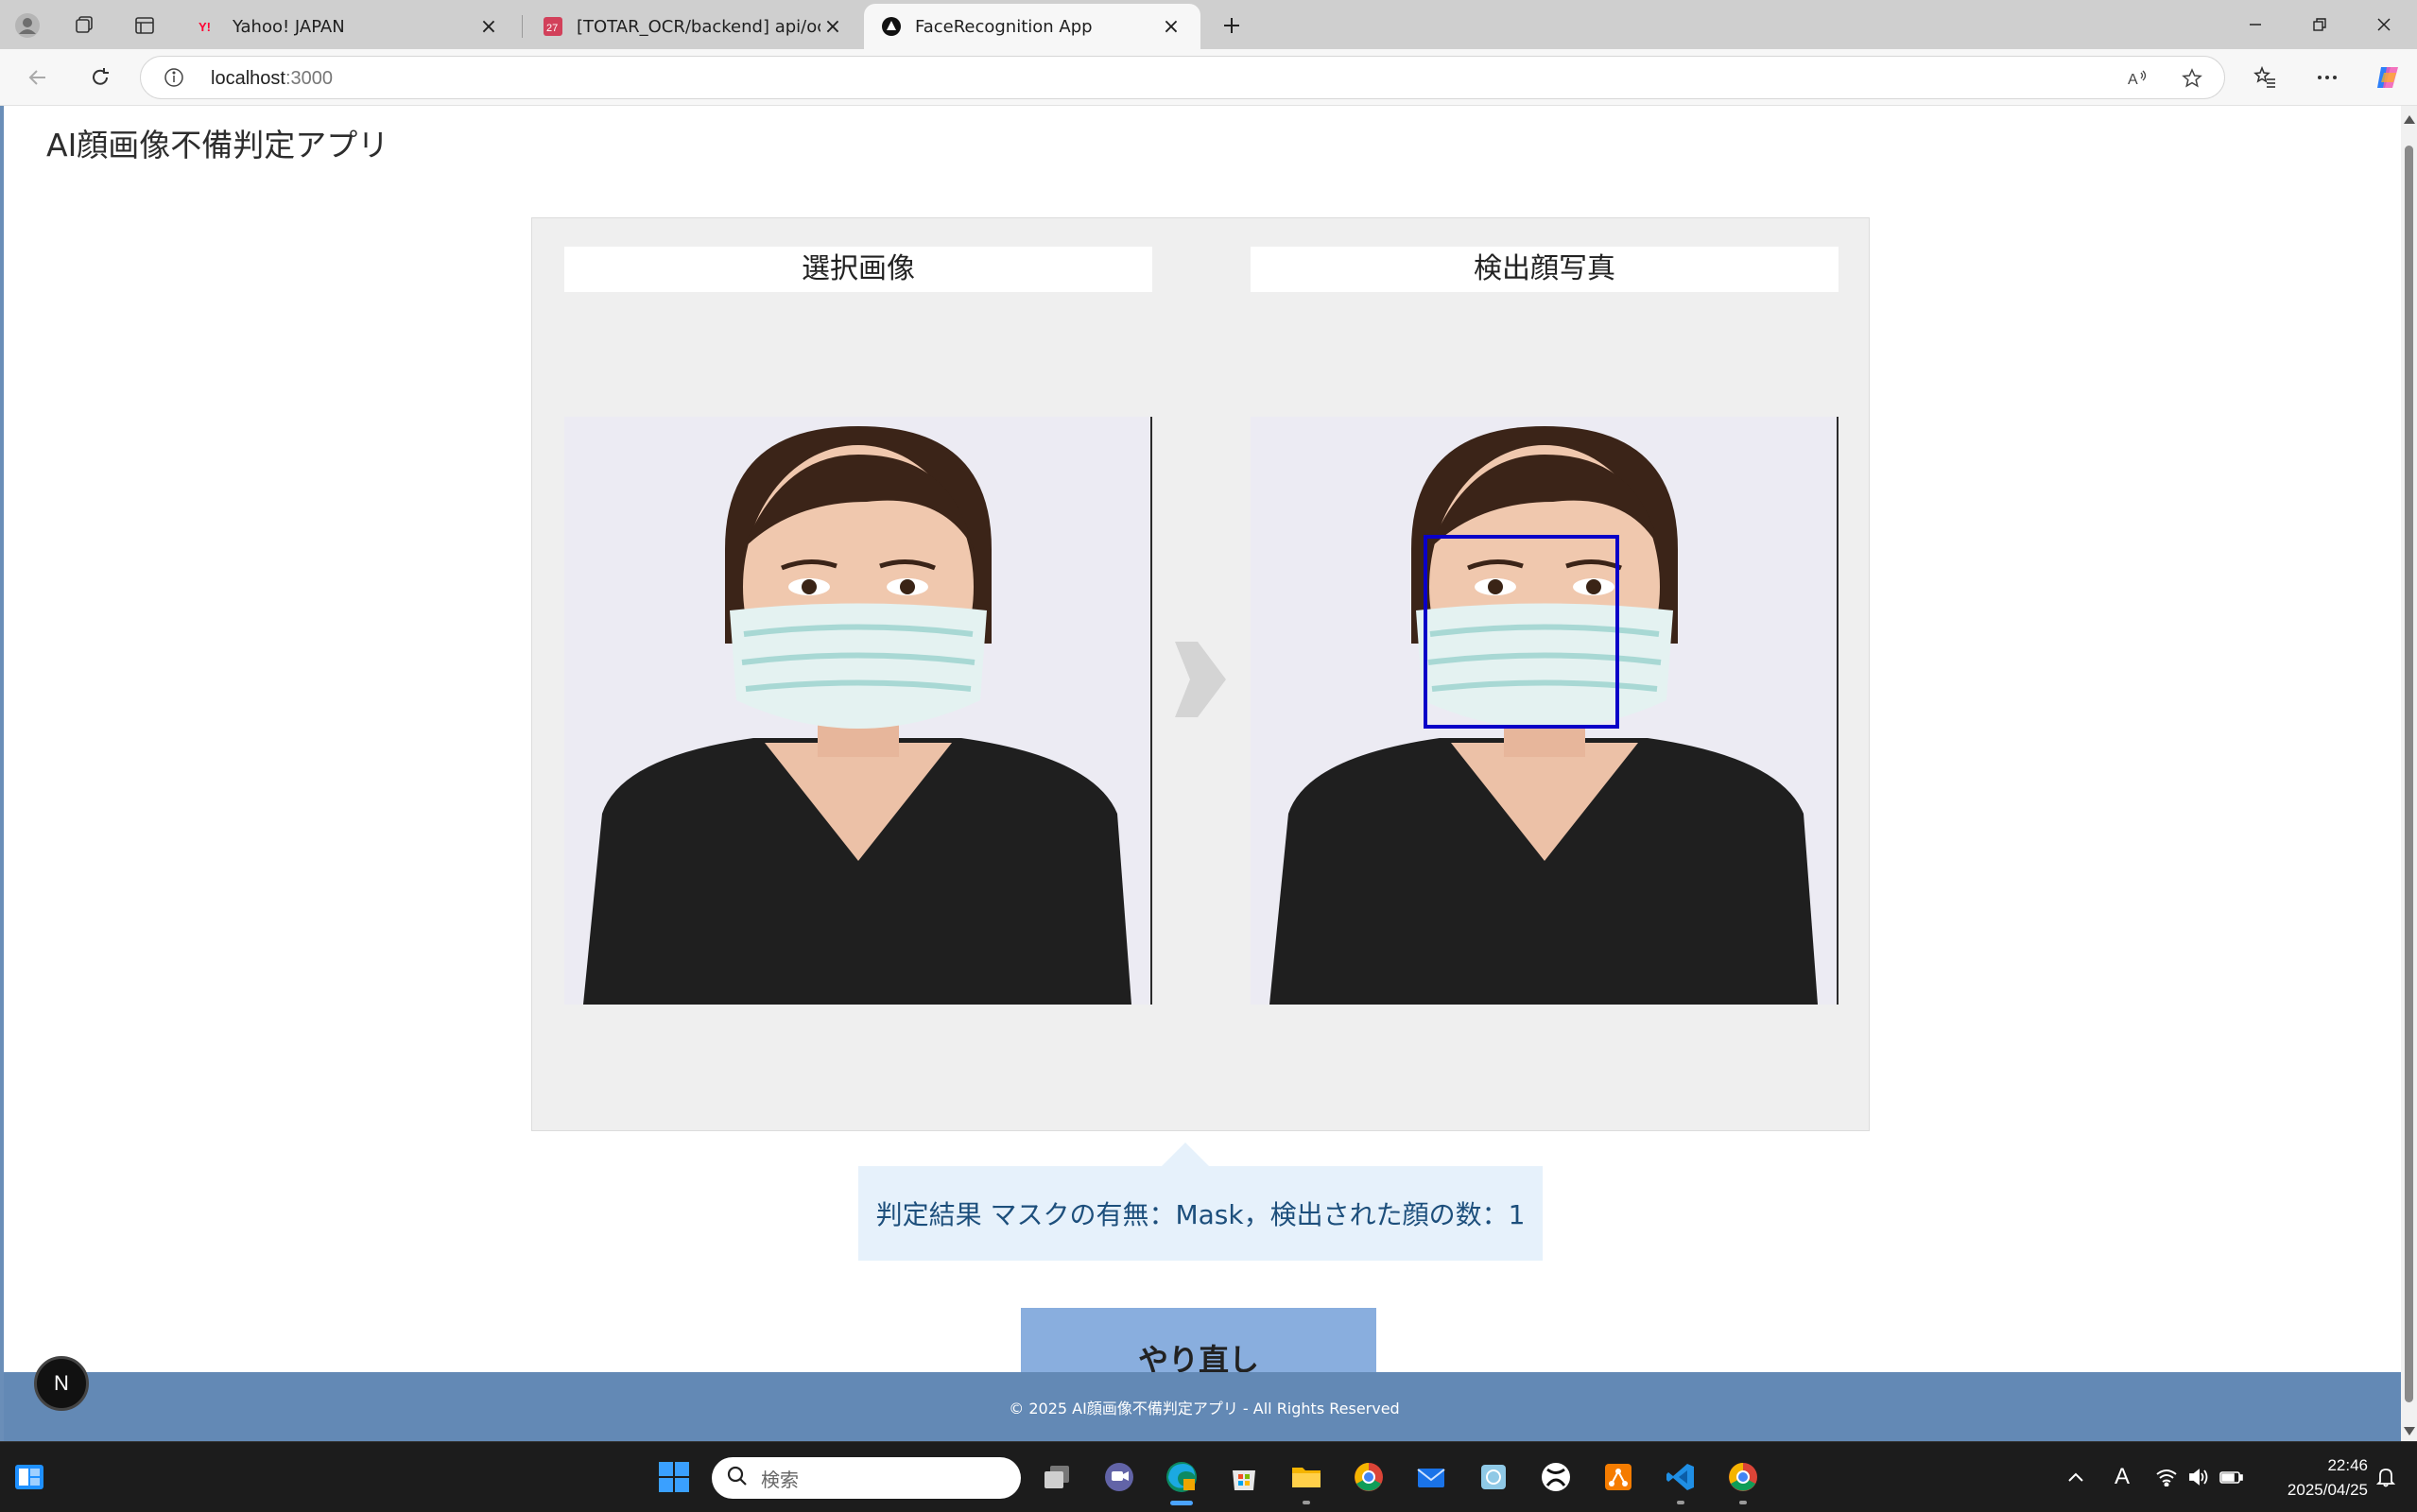 The width and height of the screenshot is (2417, 1512). I want to click on ime-indicator: A, so click(2122, 1477).